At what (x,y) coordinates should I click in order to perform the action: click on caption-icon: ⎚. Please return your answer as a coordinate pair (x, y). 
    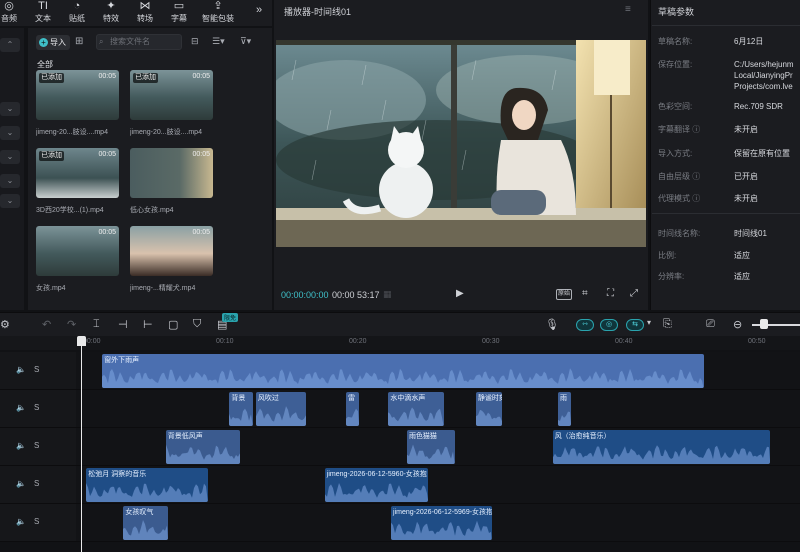
    Looking at the image, I should click on (710, 324).